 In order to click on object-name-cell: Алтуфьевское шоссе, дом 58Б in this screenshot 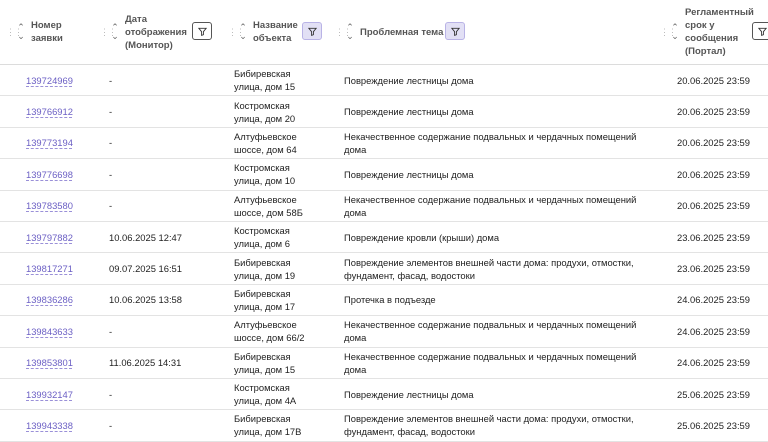, I will do `click(268, 206)`.